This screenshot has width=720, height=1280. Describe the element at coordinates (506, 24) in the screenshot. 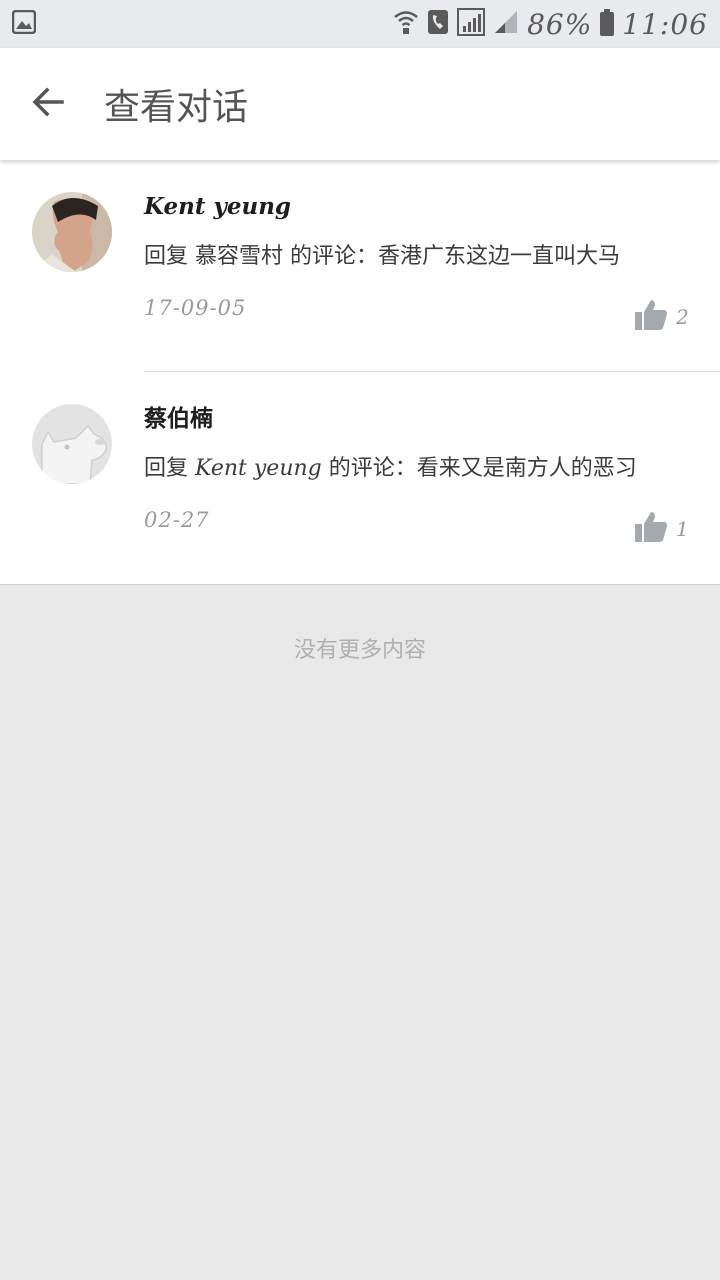

I see `signal-weak-icon` at that location.